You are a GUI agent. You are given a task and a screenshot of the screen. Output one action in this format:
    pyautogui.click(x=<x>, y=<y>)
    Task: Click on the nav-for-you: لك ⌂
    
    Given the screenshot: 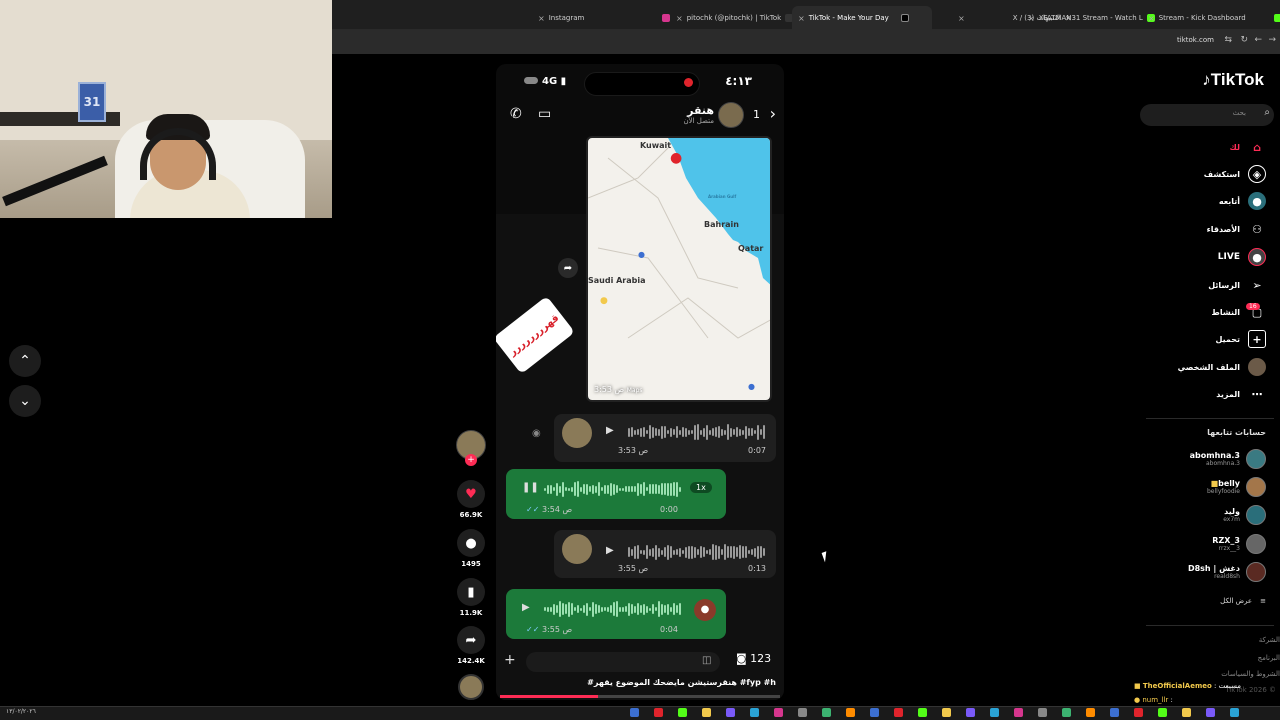 What is the action you would take?
    pyautogui.click(x=1248, y=147)
    